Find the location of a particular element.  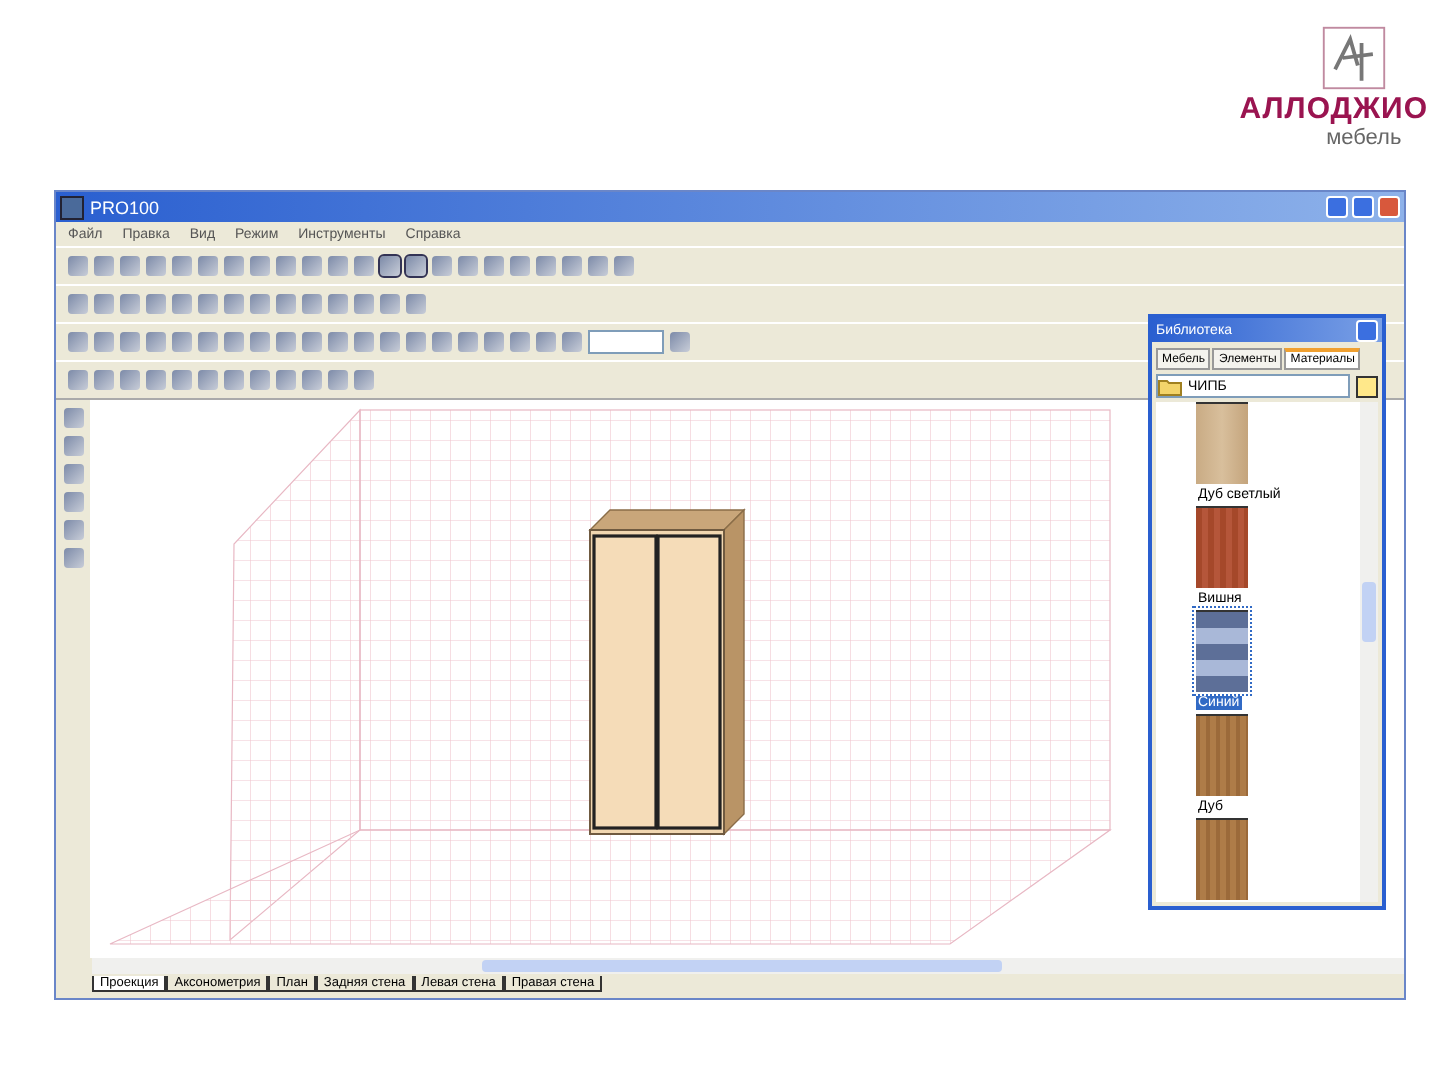

logo-icon is located at coordinates (1353, 58).